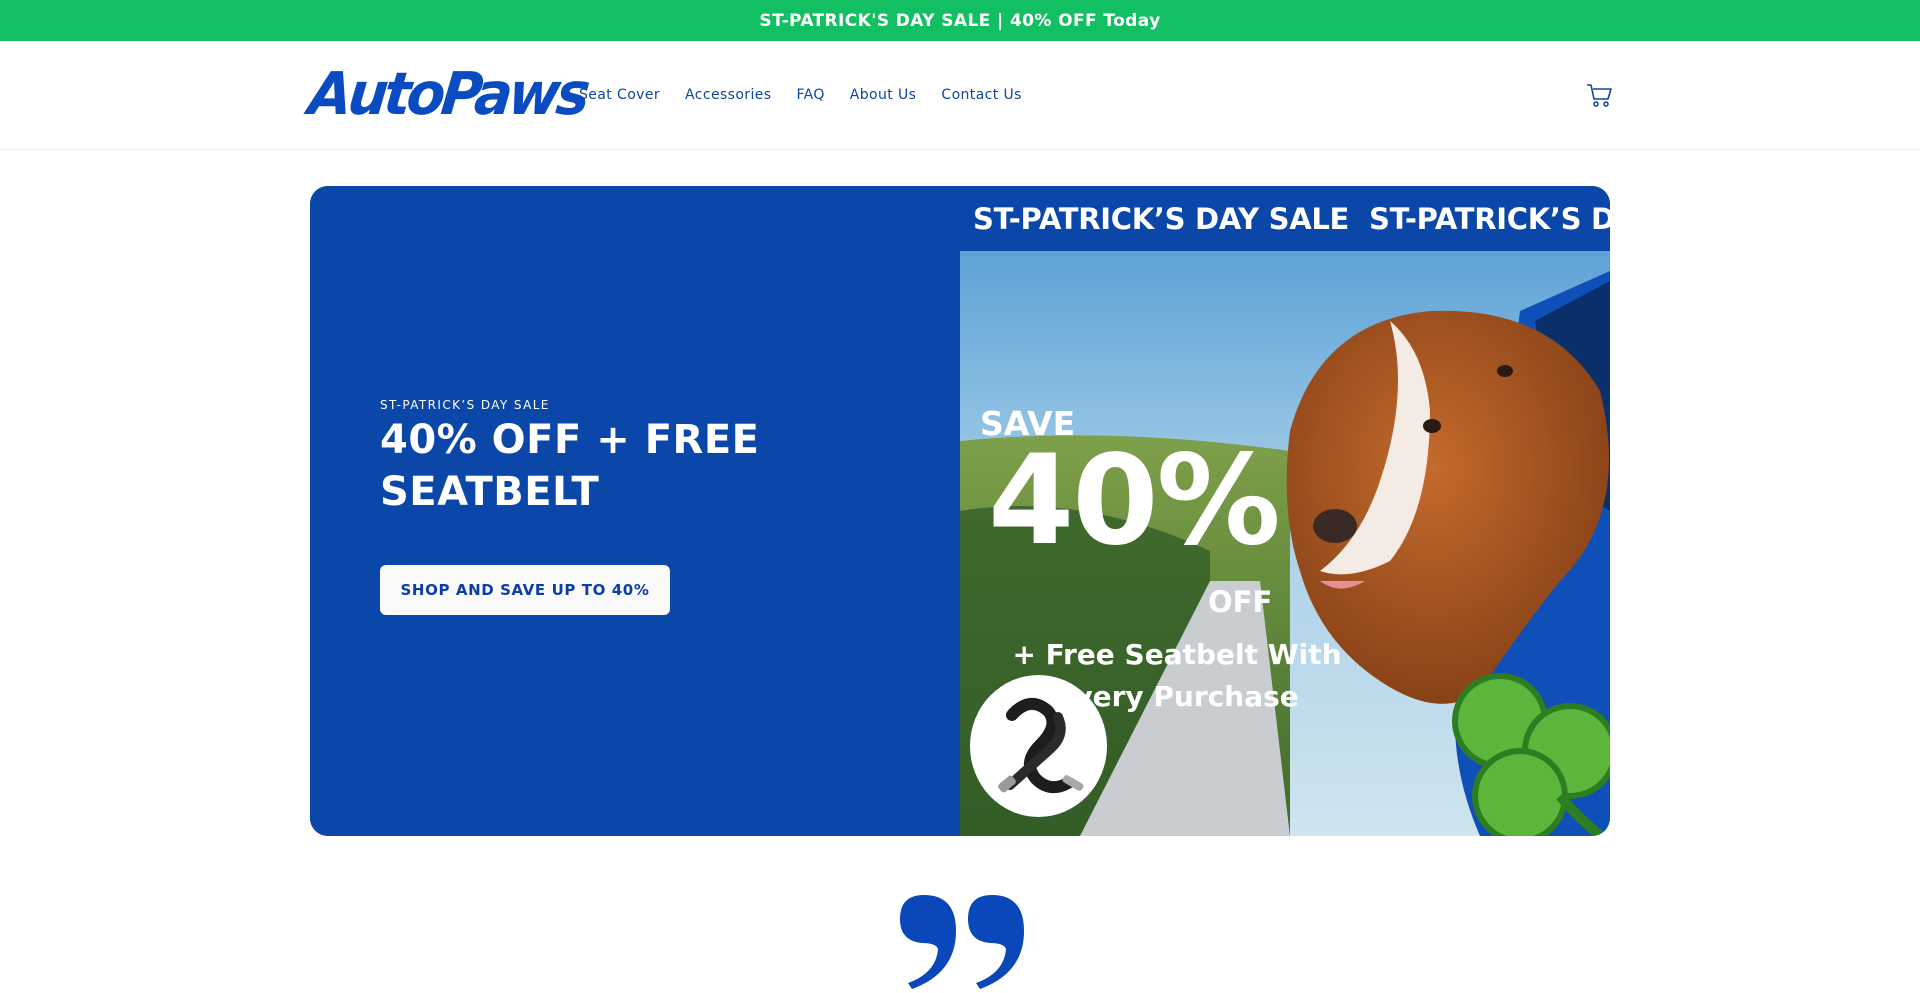  What do you see at coordinates (619, 95) in the screenshot?
I see `nav-seat-cover: Seat Cover` at bounding box center [619, 95].